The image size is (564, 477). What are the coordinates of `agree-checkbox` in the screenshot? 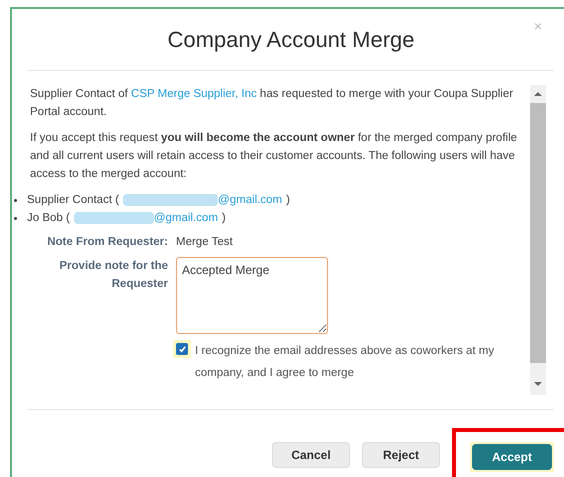 It's located at (182, 349).